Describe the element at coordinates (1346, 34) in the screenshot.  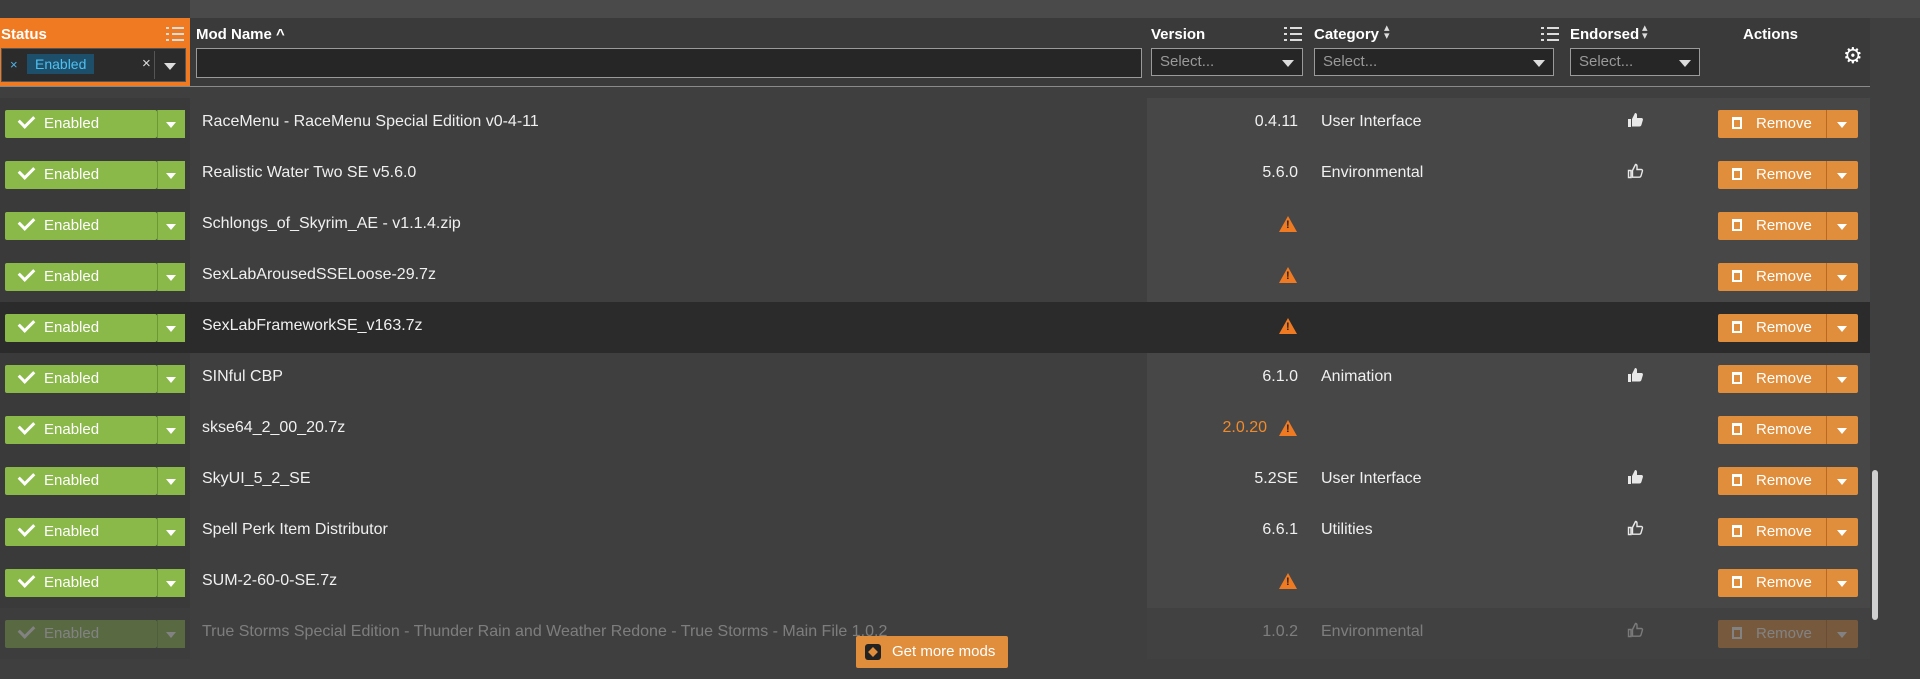
I see `category-header-label: Category` at that location.